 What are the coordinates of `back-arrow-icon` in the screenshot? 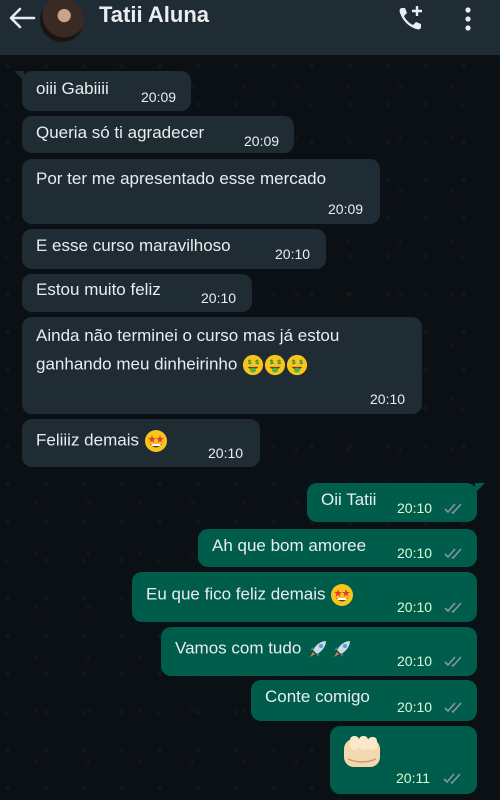 It's located at (22, 18).